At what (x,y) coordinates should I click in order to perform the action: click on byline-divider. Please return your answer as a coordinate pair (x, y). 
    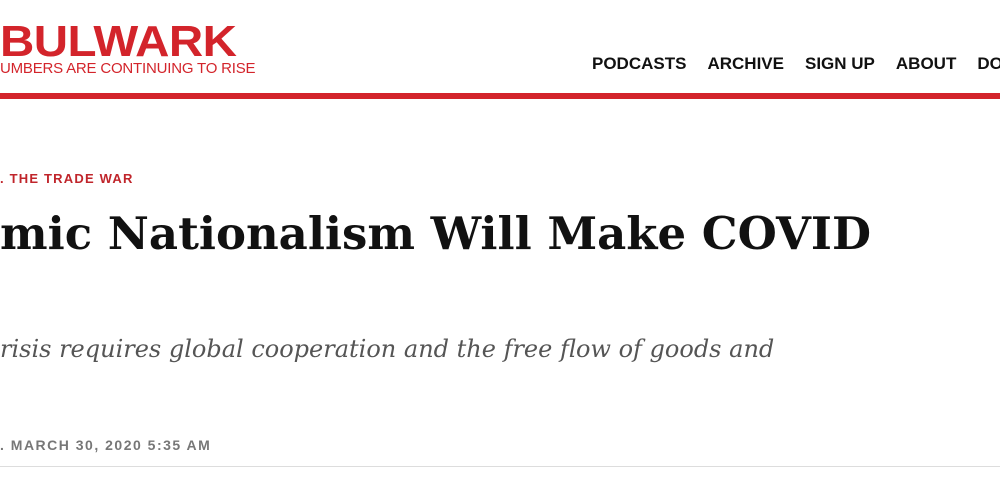
    Looking at the image, I should click on (500, 466).